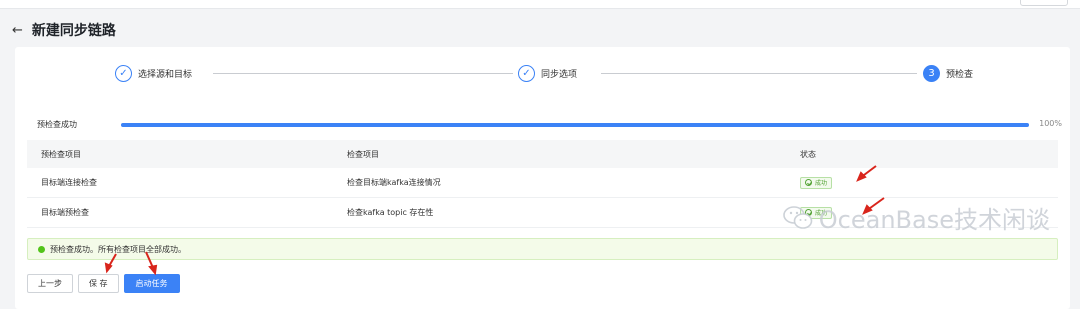  What do you see at coordinates (98, 283) in the screenshot?
I see `save-button: 保 存` at bounding box center [98, 283].